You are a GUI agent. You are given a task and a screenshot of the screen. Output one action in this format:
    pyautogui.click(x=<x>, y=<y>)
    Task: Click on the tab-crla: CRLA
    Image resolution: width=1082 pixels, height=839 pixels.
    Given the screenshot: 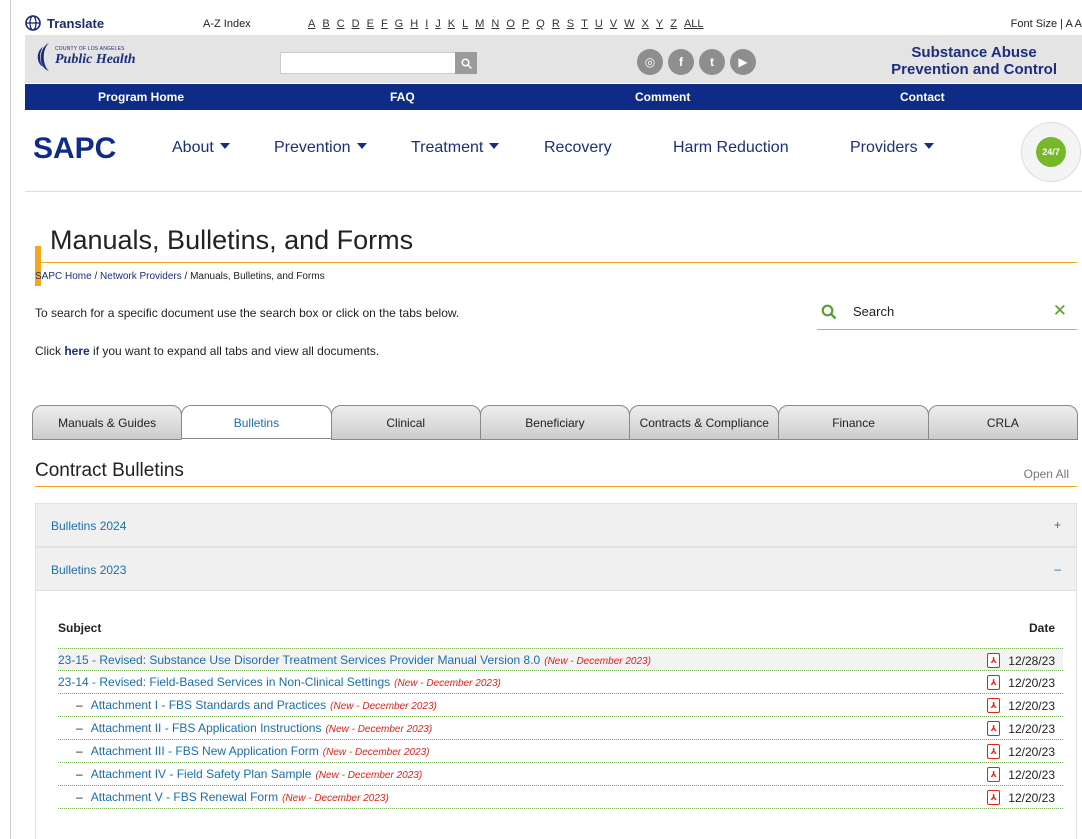 What is the action you would take?
    pyautogui.click(x=1002, y=422)
    